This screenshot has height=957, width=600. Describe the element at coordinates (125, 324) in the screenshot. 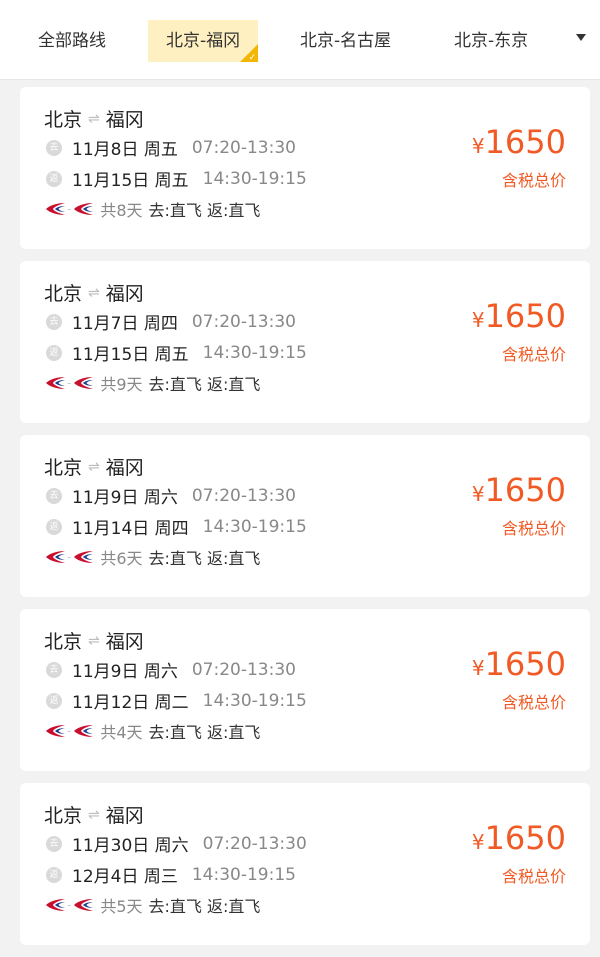

I see `outbound-date: 11月7日 周四` at that location.